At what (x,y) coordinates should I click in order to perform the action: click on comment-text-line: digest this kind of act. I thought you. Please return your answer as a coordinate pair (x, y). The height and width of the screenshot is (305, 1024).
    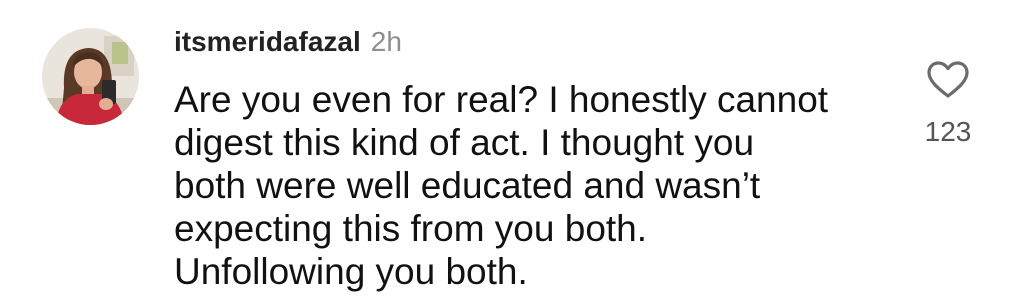
    Looking at the image, I should click on (464, 142).